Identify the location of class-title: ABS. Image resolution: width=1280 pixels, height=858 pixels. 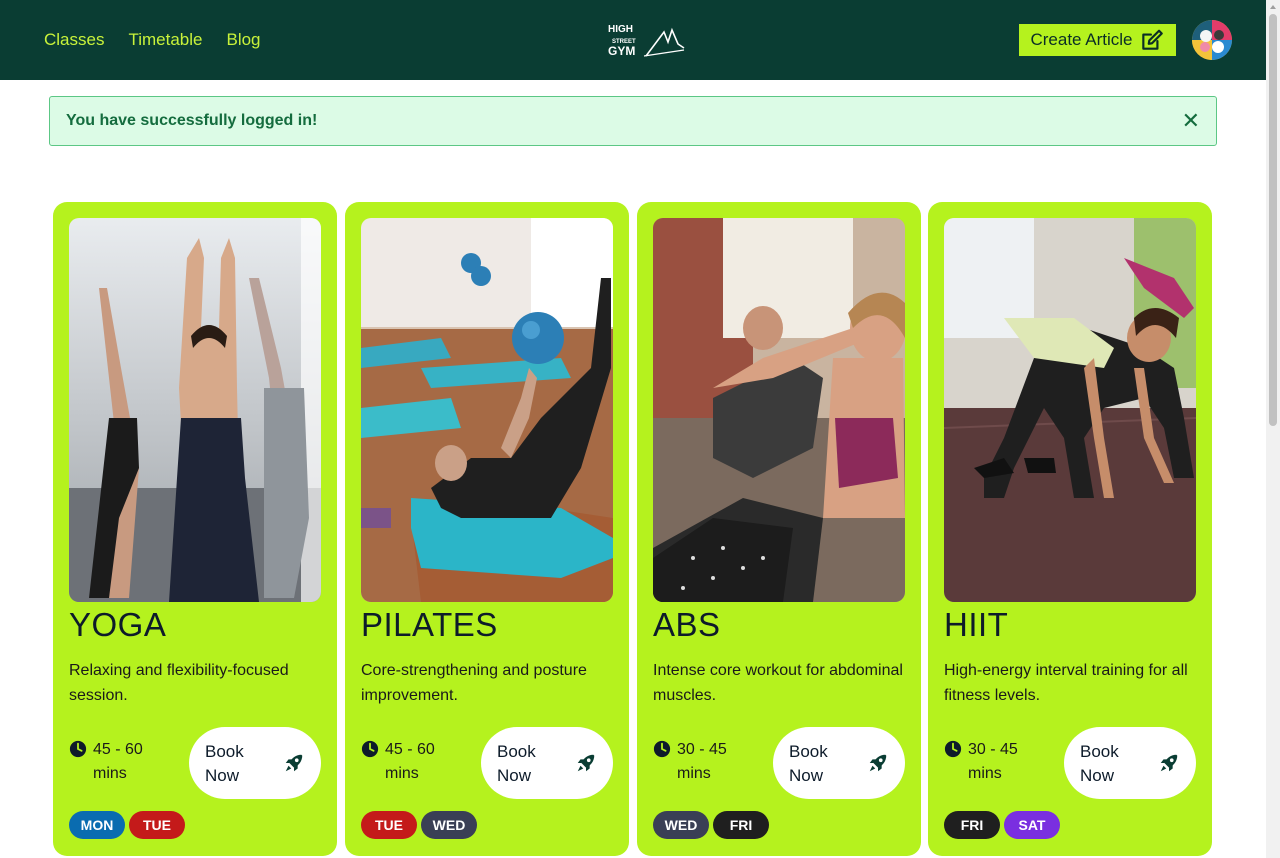
(687, 624).